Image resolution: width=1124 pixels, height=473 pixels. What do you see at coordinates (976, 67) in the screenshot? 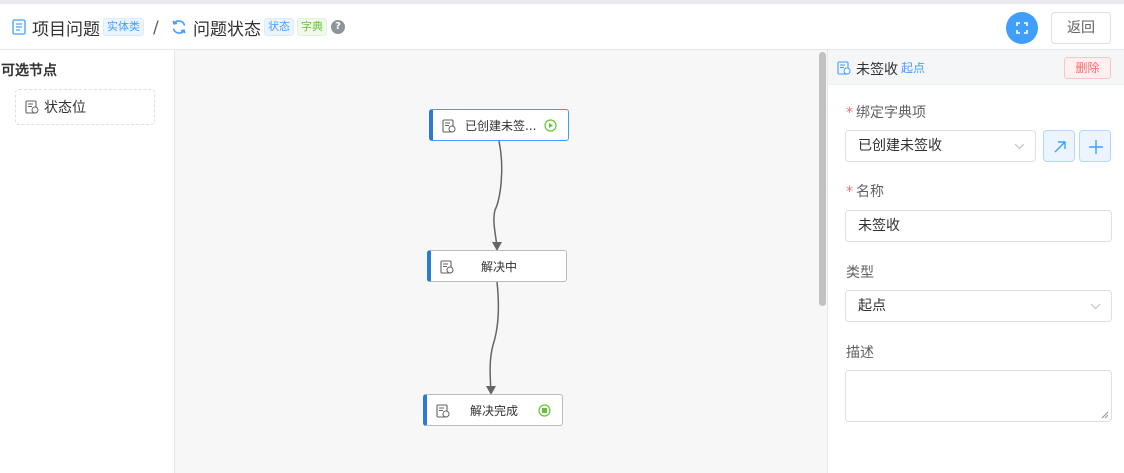
I see `property-panel-header: 未签收 起点 删除` at bounding box center [976, 67].